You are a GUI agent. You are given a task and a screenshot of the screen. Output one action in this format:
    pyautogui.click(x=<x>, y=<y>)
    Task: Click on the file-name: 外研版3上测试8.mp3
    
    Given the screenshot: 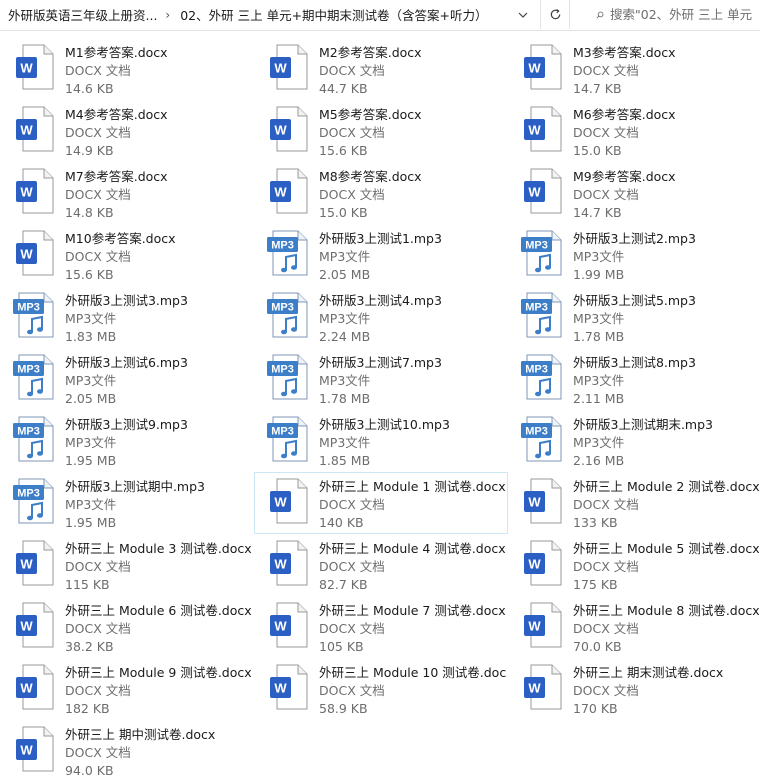 What is the action you would take?
    pyautogui.click(x=634, y=362)
    